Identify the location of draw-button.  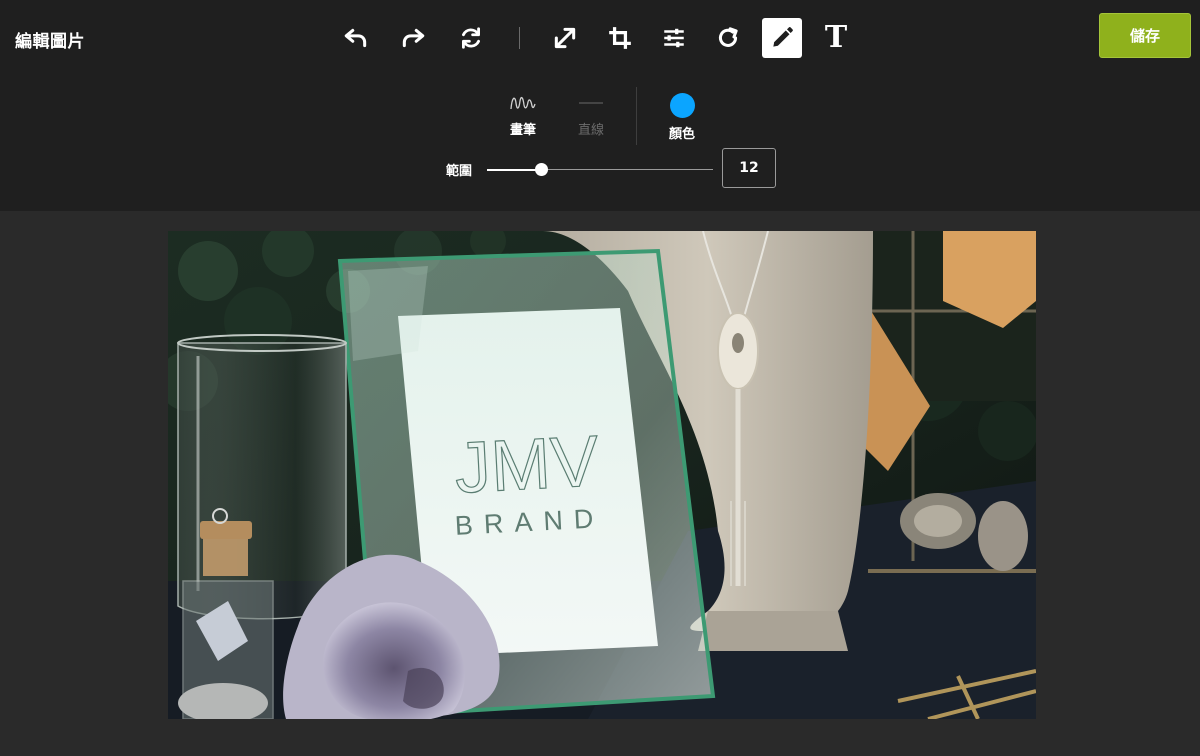
(782, 38).